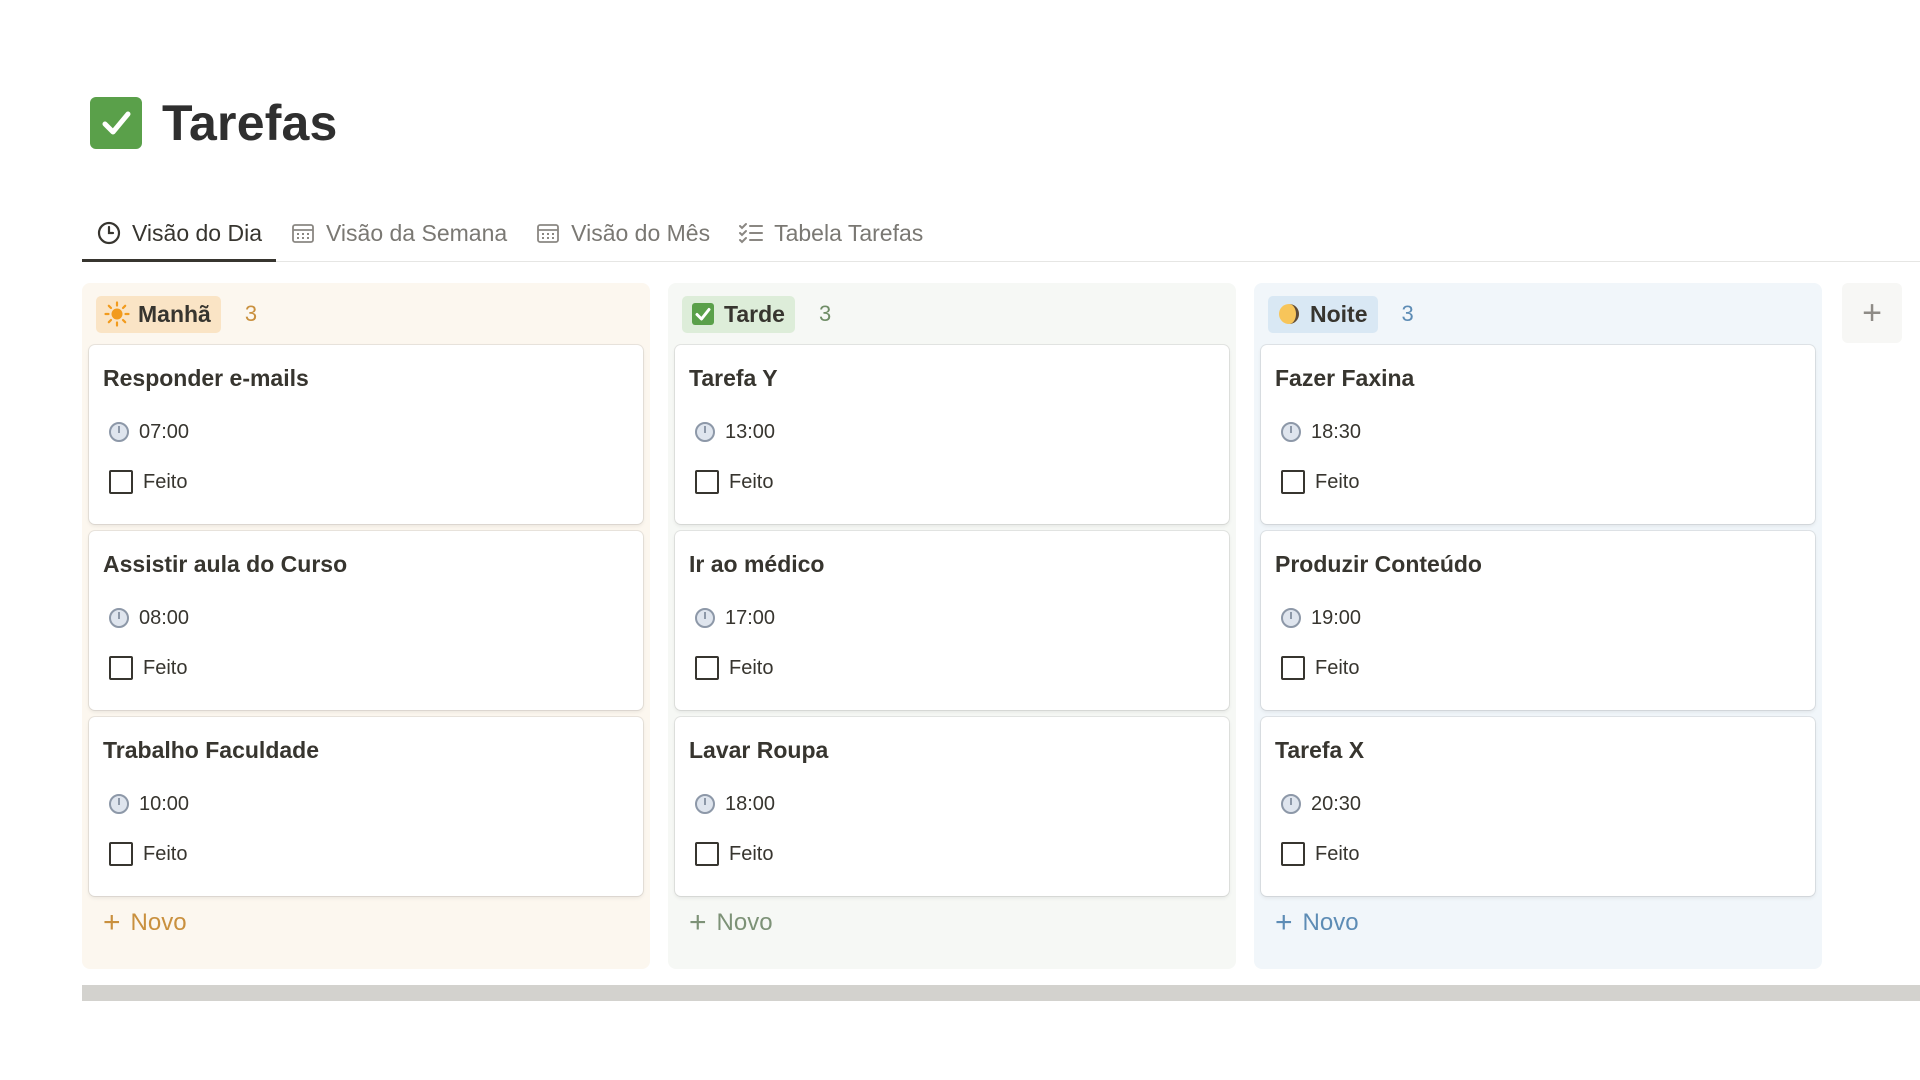 The width and height of the screenshot is (1920, 1080). Describe the element at coordinates (174, 313) in the screenshot. I see `group-name: Manhã` at that location.